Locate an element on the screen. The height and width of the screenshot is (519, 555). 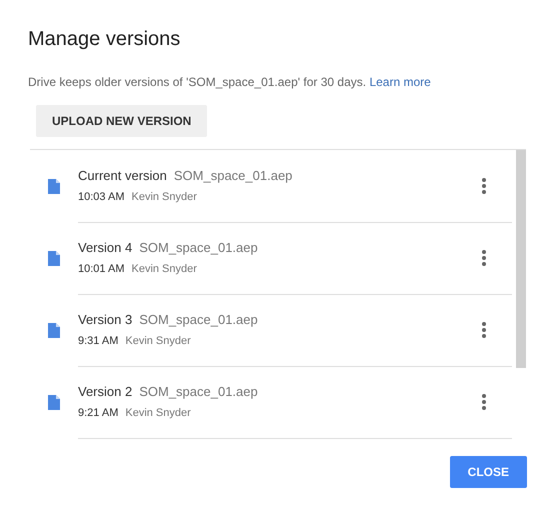
learn-more-link: Learn more is located at coordinates (400, 82).